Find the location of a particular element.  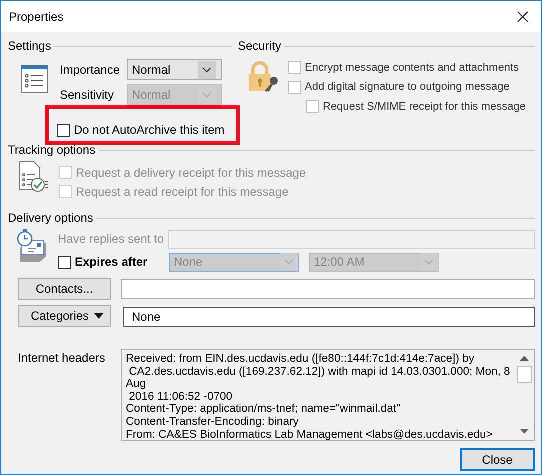

contacts-field is located at coordinates (328, 289).